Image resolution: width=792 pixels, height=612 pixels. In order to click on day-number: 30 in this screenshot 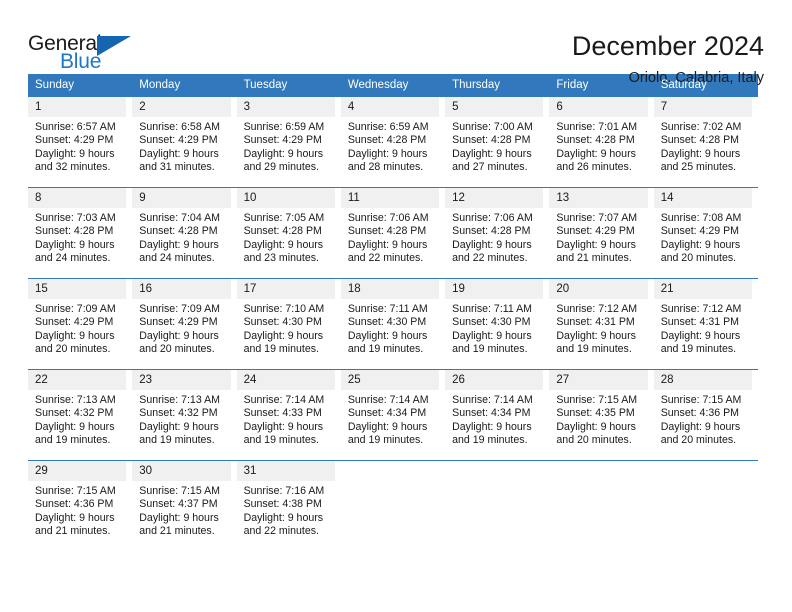, I will do `click(181, 471)`.